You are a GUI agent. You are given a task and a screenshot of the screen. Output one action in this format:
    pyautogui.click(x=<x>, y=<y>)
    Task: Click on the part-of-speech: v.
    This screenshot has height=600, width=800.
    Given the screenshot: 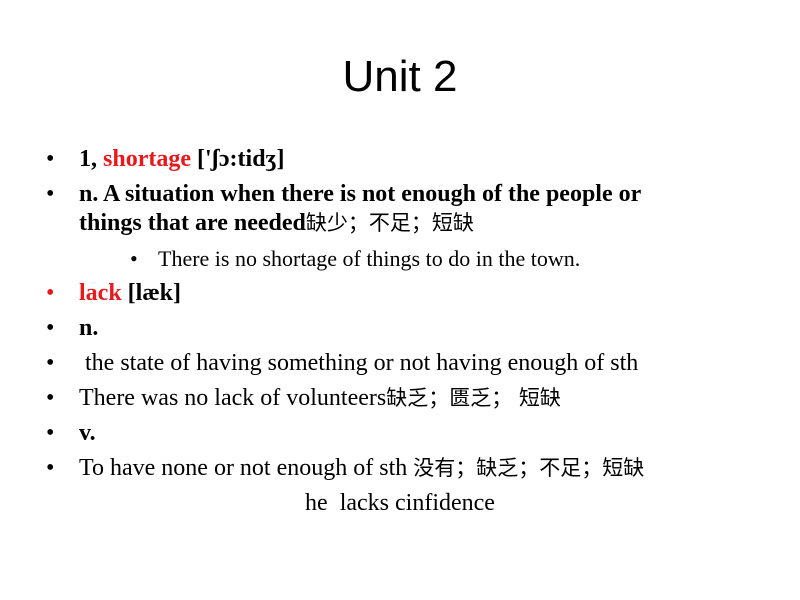 What is the action you would take?
    pyautogui.click(x=87, y=433)
    